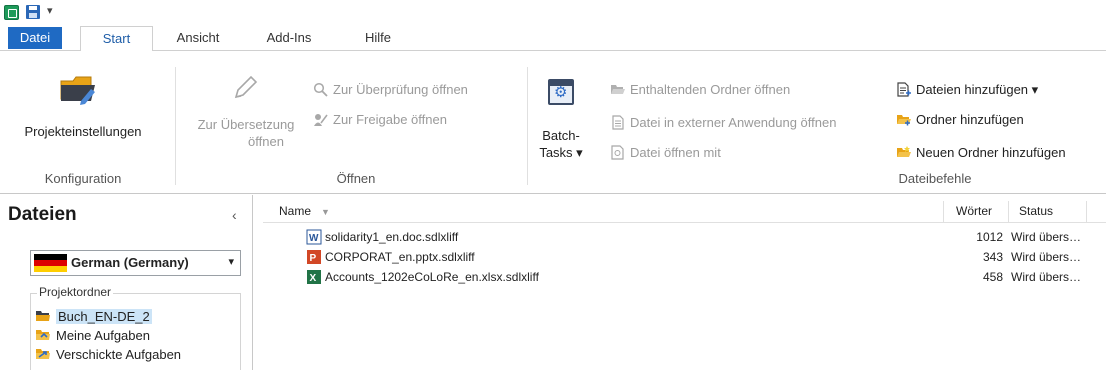  Describe the element at coordinates (935, 178) in the screenshot. I see `group-label-dateibefehle: Dateibefehle` at that location.